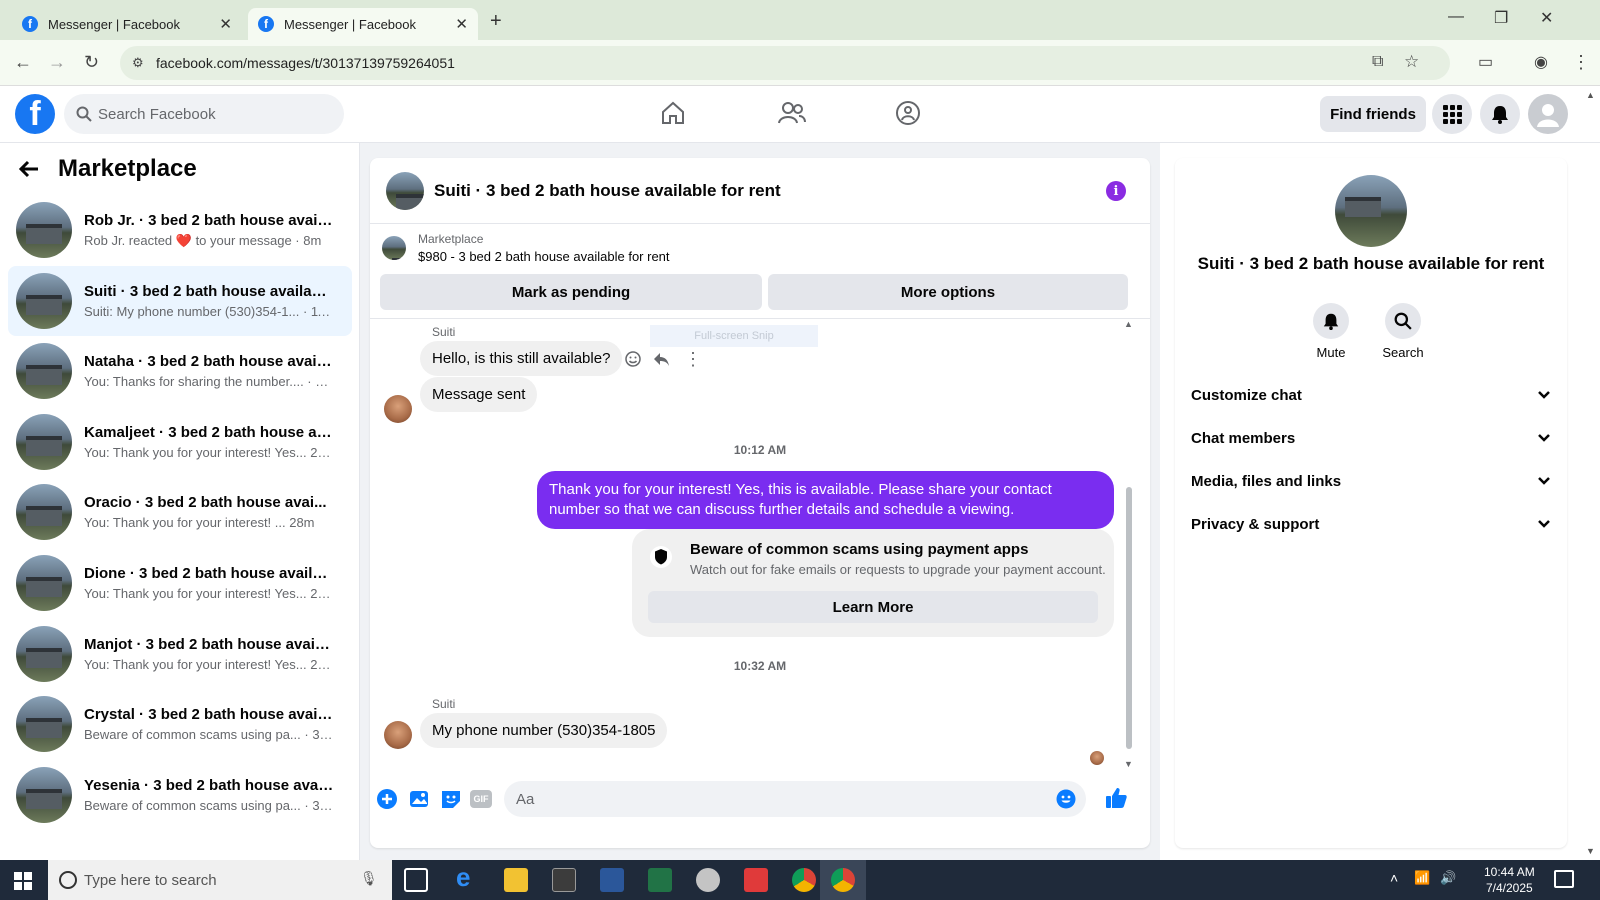  I want to click on microphone-icon: 🎙, so click(369, 878).